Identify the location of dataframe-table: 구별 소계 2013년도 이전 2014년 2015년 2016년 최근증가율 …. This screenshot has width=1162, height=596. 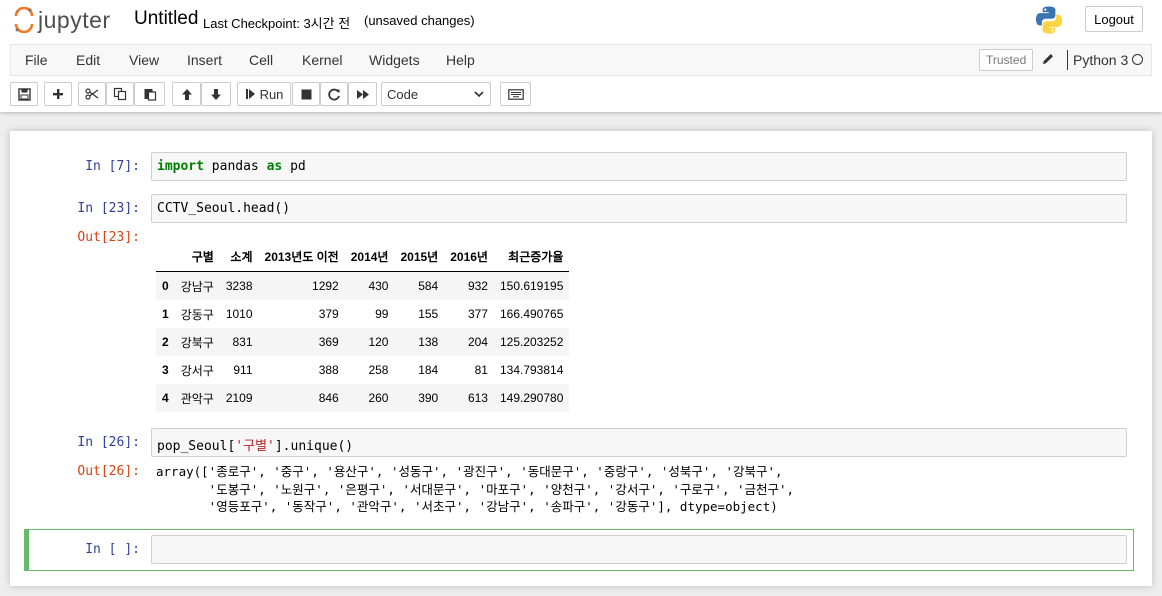
(363, 326).